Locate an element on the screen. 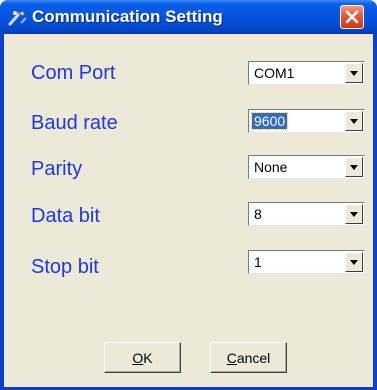 The image size is (377, 390). com-port-select: COM1 is located at coordinates (306, 73).